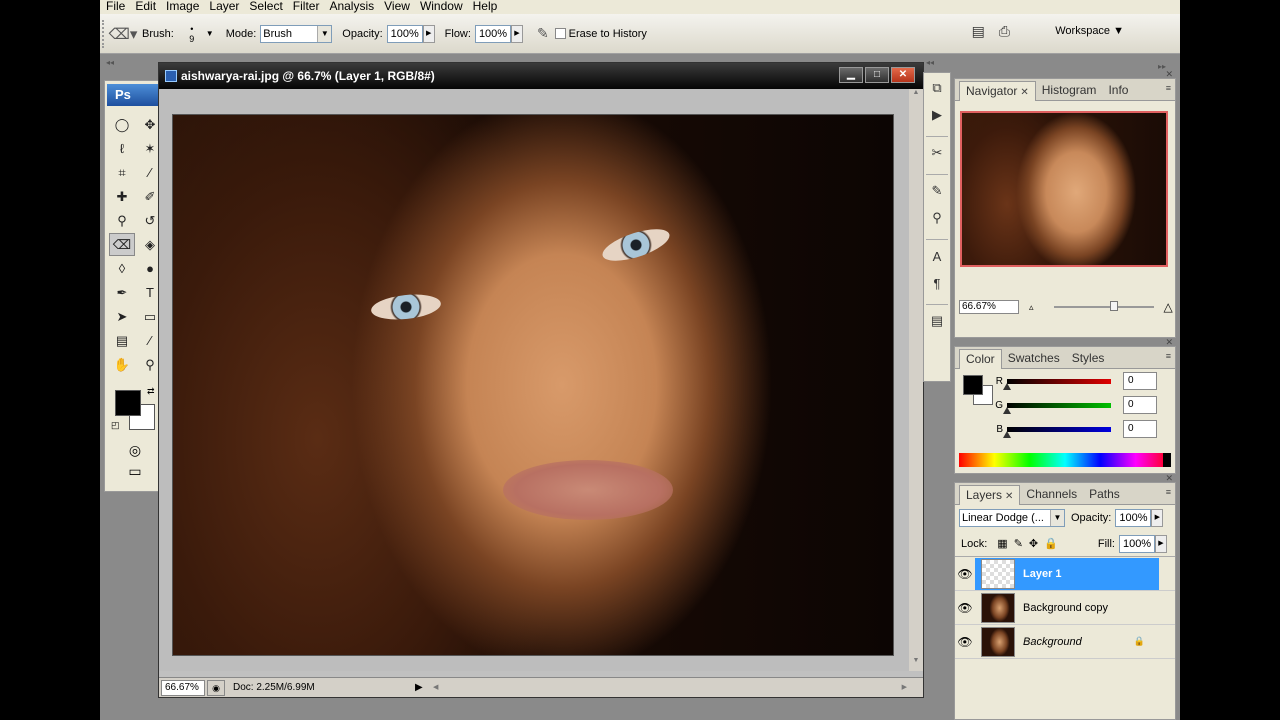  What do you see at coordinates (1012, 518) in the screenshot?
I see `blend-mode-select: Linear Dodge (... ▼` at bounding box center [1012, 518].